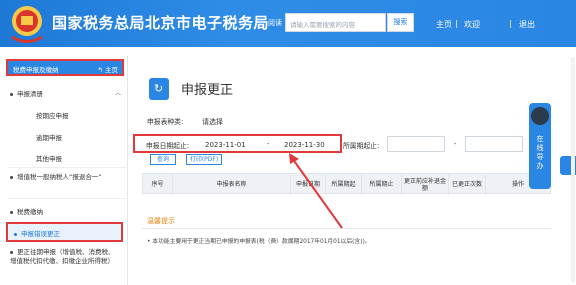 Image resolution: width=576 pixels, height=285 pixels. Describe the element at coordinates (160, 22) in the screenshot. I see `site-title: 国家税务总局北京市电子税务局` at that location.